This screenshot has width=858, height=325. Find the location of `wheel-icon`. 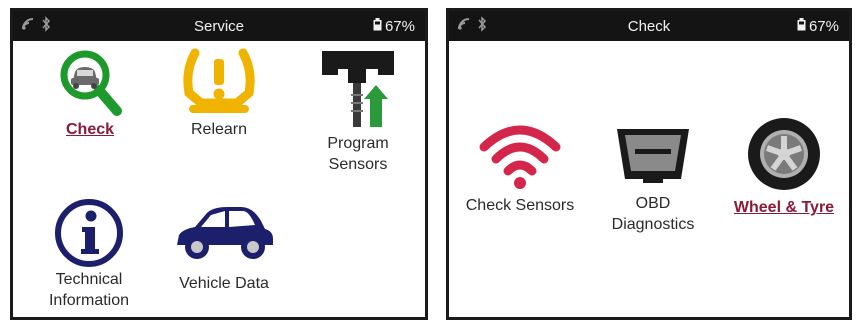

wheel-icon is located at coordinates (784, 154).